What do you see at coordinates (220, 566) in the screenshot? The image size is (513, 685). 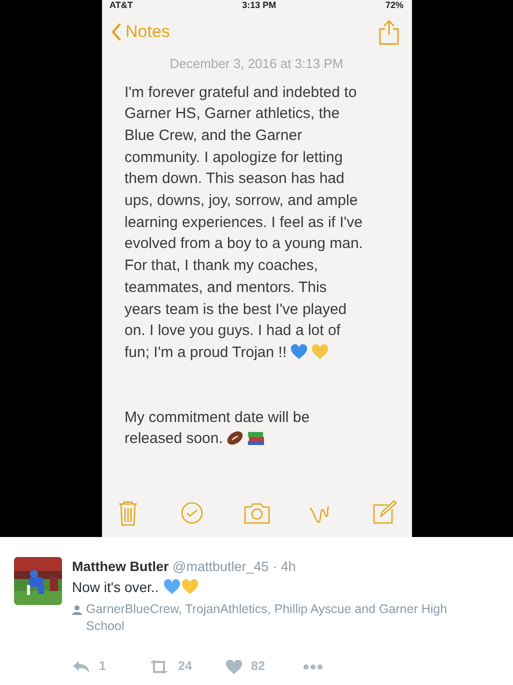 I see `user-handle: @mattbutler_45` at bounding box center [220, 566].